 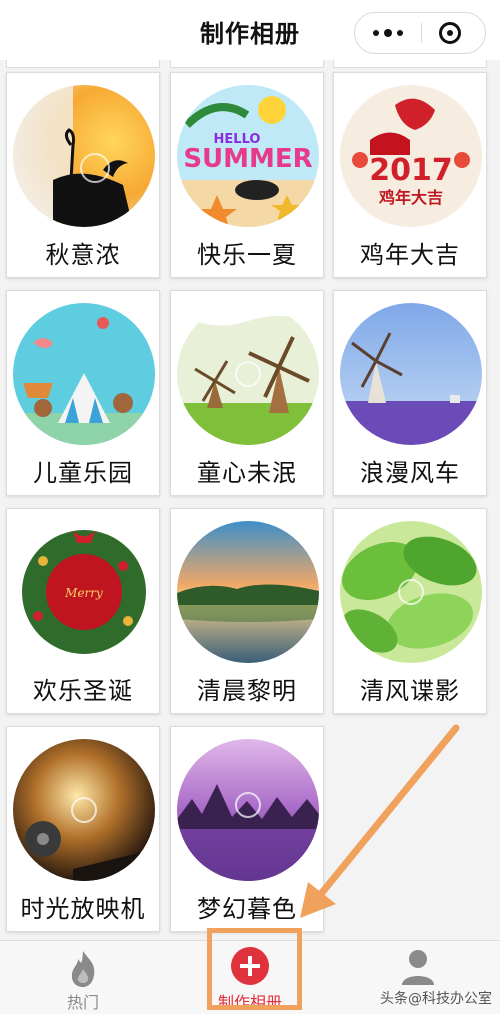 I want to click on svg-text: 鸡年大吉, so click(x=410, y=197).